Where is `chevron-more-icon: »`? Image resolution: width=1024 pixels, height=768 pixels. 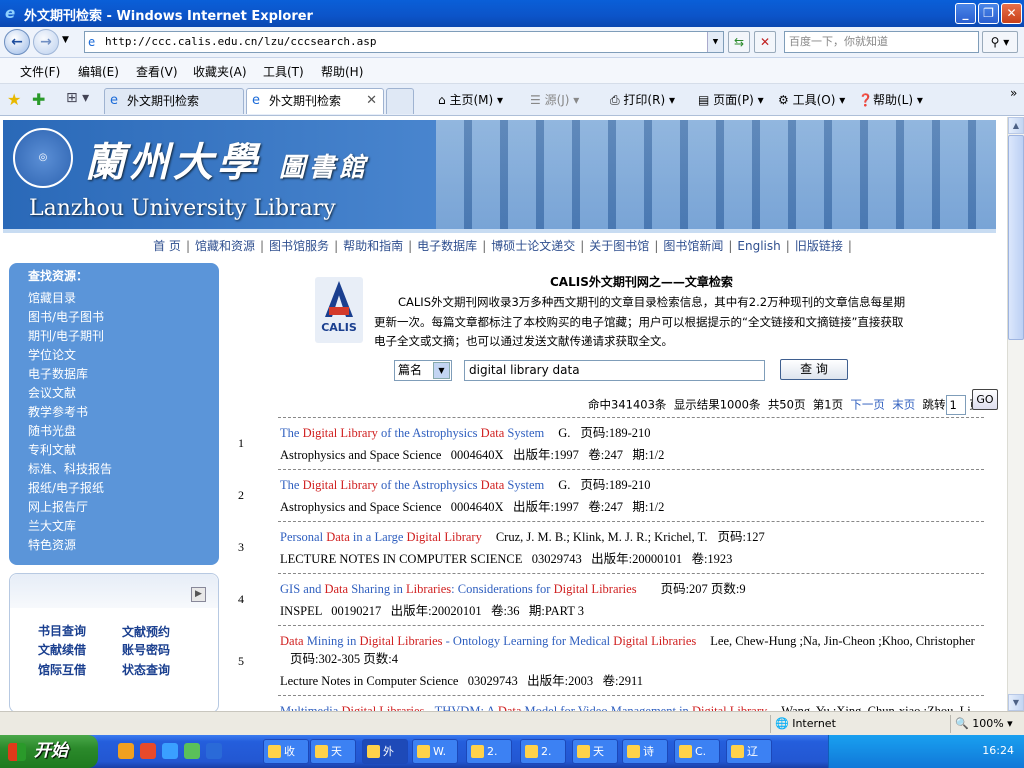 chevron-more-icon: » is located at coordinates (1013, 93).